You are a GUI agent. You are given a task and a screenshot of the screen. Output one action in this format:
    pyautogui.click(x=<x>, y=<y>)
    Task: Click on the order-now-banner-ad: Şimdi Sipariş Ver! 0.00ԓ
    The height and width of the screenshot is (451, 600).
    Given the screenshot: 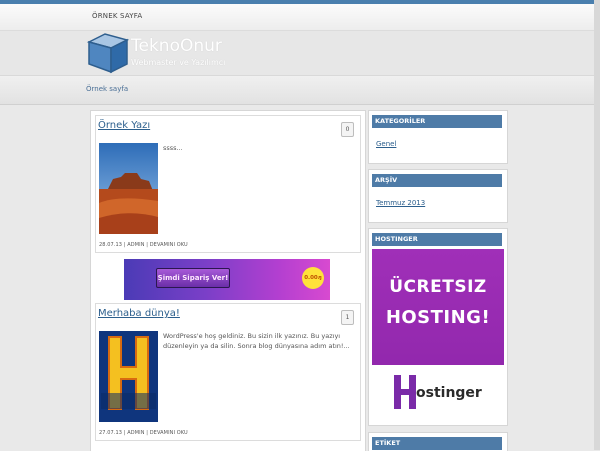 What is the action you would take?
    pyautogui.click(x=227, y=279)
    